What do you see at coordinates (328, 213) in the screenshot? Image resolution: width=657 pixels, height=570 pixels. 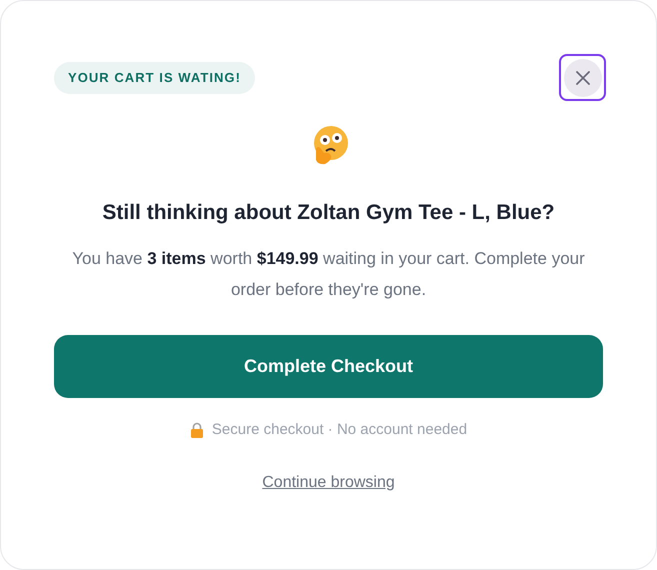 I see `dialog-title: Still thinking about Zoltan Gym Tee - L, Blue?` at bounding box center [328, 213].